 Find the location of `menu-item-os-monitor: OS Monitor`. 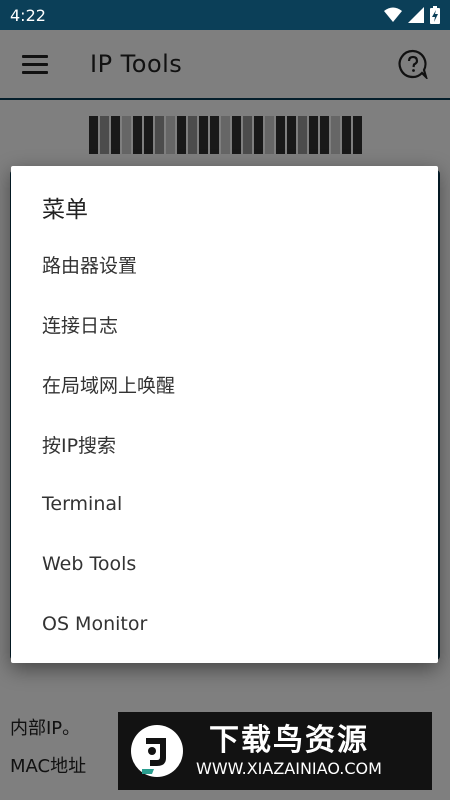

menu-item-os-monitor: OS Monitor is located at coordinates (224, 624).